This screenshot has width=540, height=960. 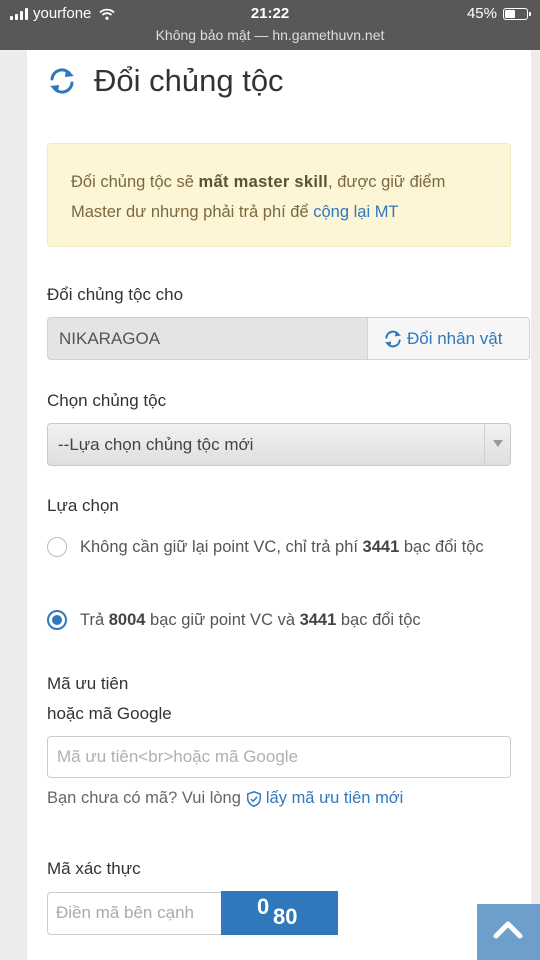 What do you see at coordinates (88, 683) in the screenshot?
I see `code-label-line1: Mã ưu tiên` at bounding box center [88, 683].